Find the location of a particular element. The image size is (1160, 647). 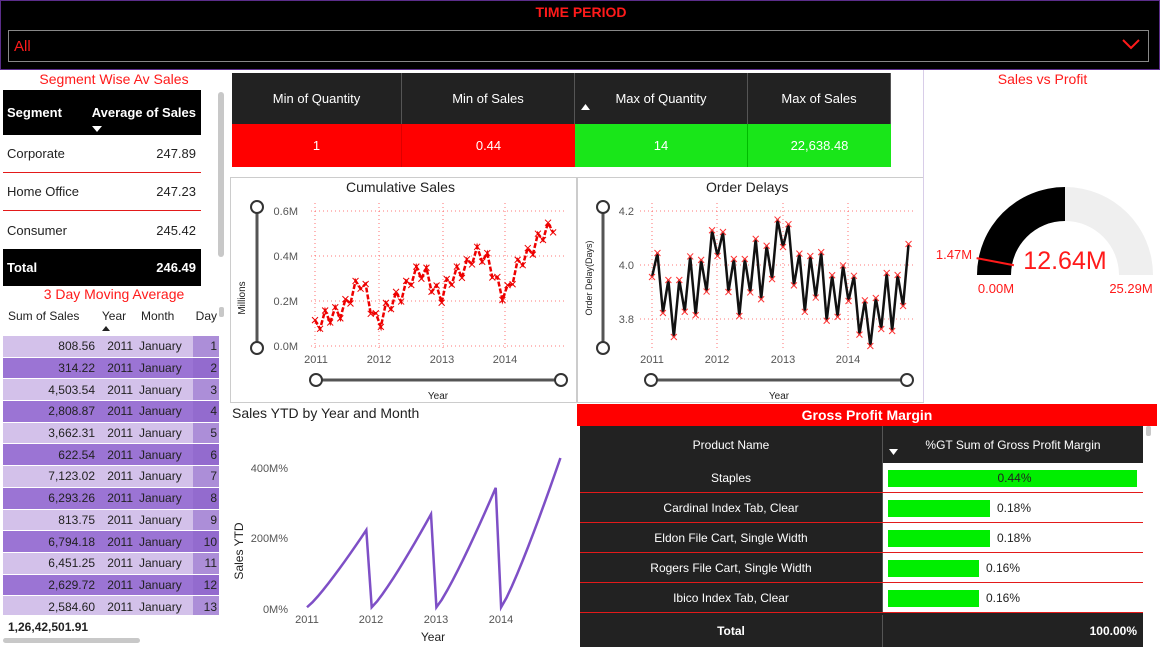

moving-average-vscrollbar is located at coordinates (221, 312).